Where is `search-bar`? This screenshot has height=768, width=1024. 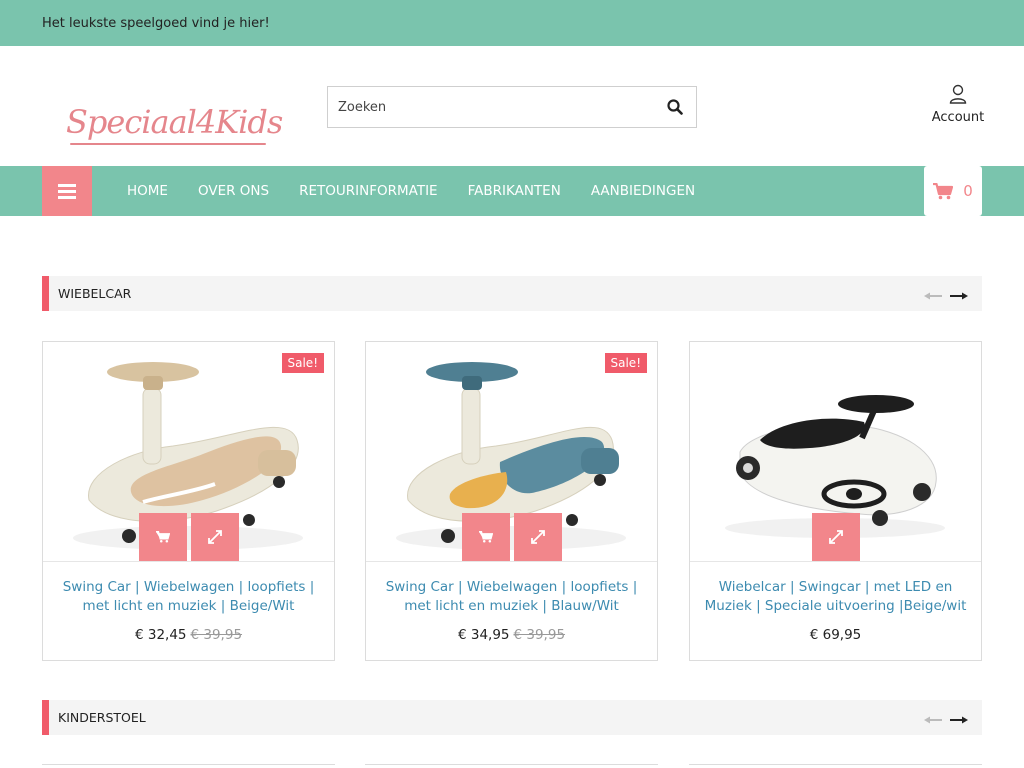 search-bar is located at coordinates (512, 107).